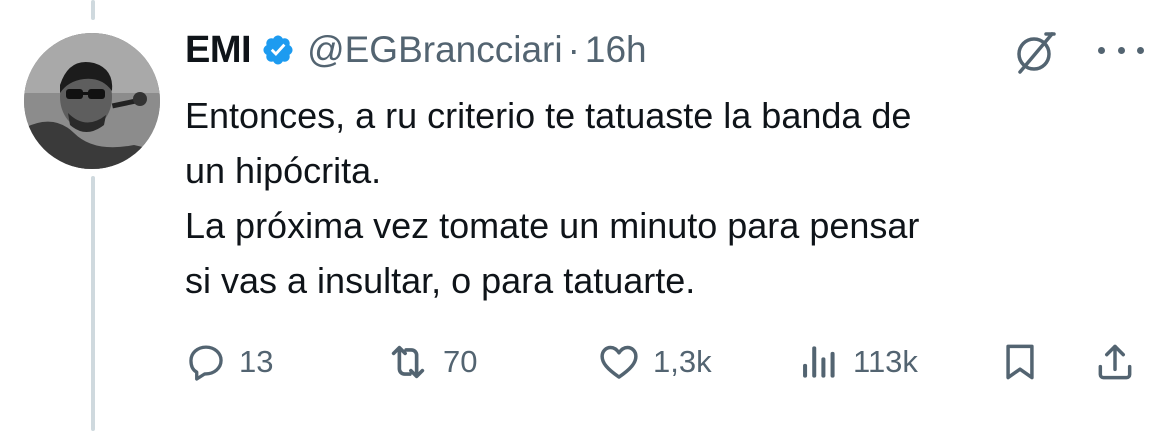 Image resolution: width=1169 pixels, height=431 pixels. Describe the element at coordinates (819, 362) in the screenshot. I see `views-icon` at that location.